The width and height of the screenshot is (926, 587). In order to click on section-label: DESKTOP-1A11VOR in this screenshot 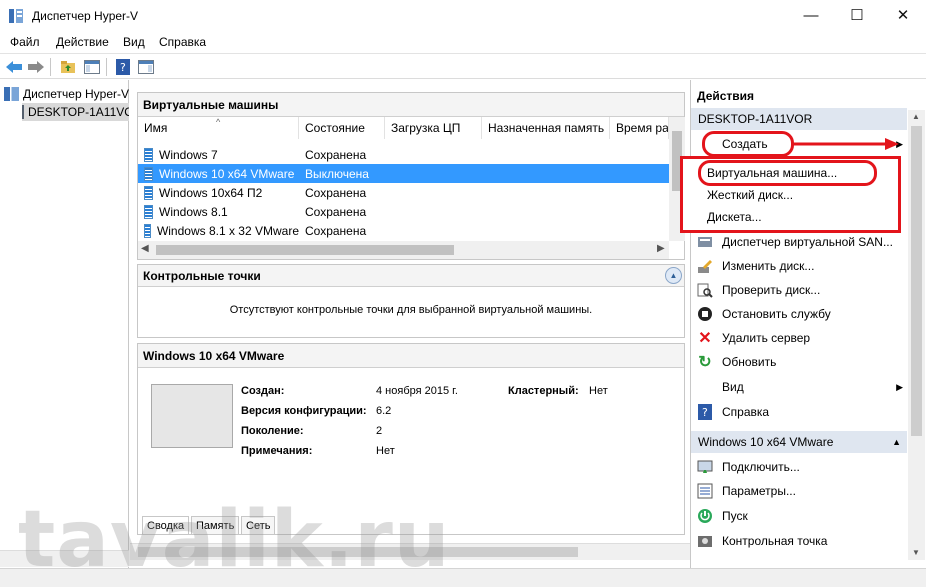, I will do `click(755, 119)`.